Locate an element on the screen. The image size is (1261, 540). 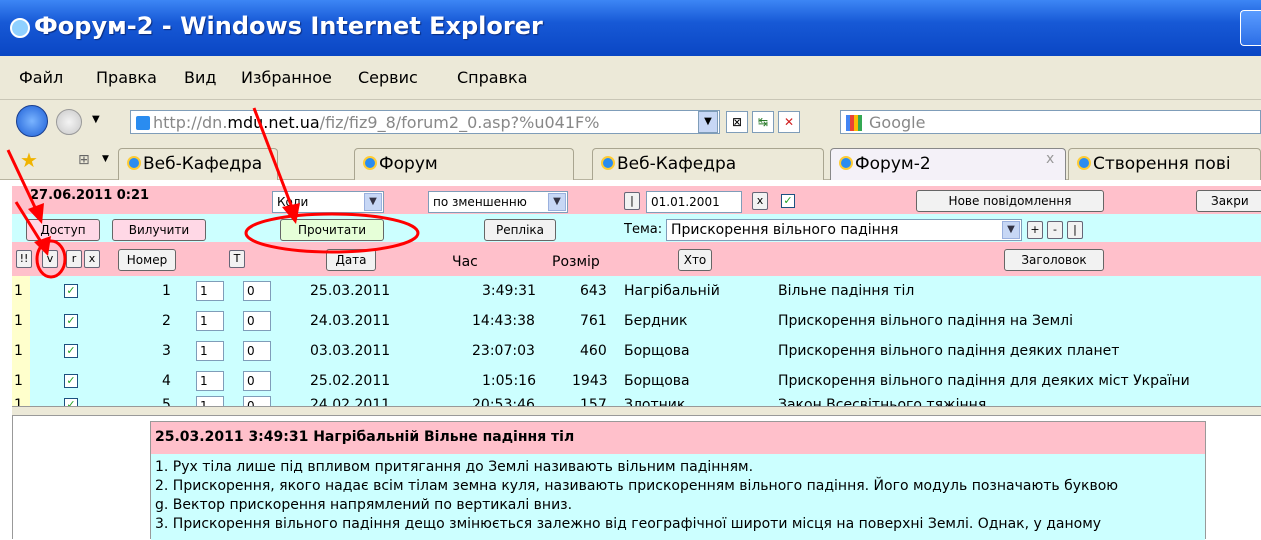
annotation-overlay is located at coordinates (213, 193).